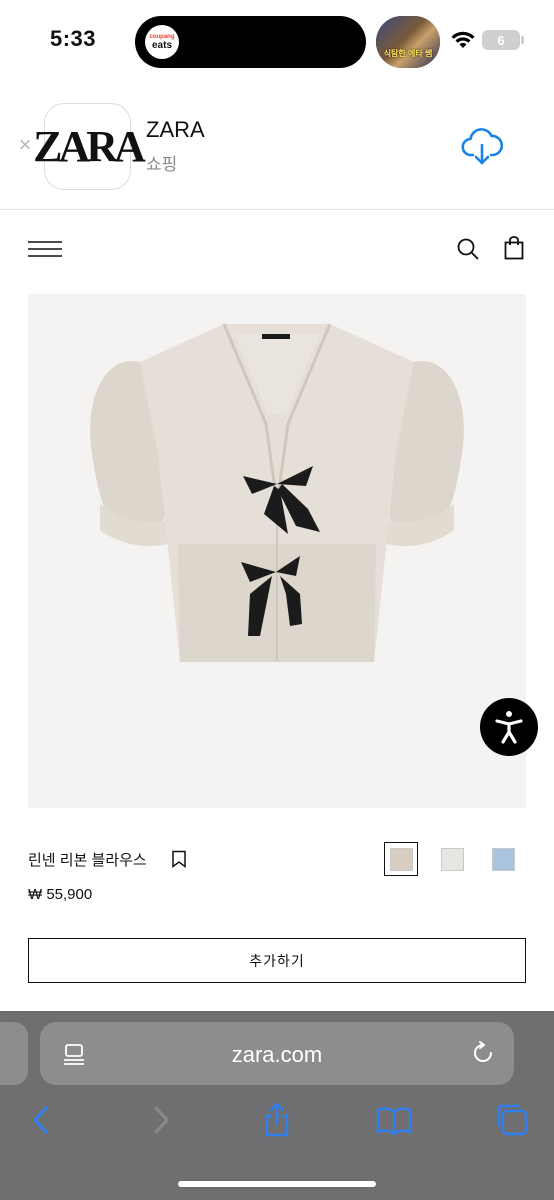 The height and width of the screenshot is (1200, 554). What do you see at coordinates (277, 209) in the screenshot?
I see `banner-divider` at bounding box center [277, 209].